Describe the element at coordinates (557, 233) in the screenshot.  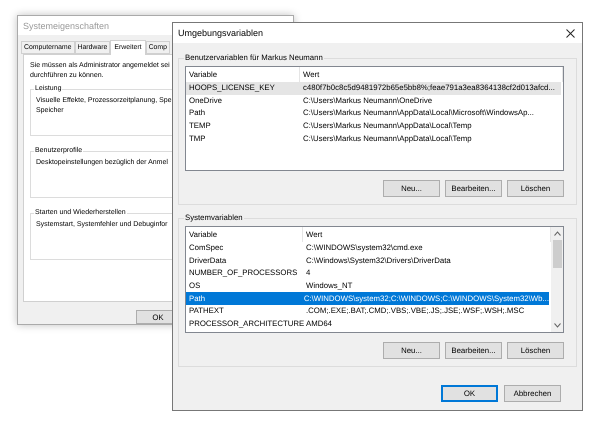
I see `scroll-up-icon` at that location.